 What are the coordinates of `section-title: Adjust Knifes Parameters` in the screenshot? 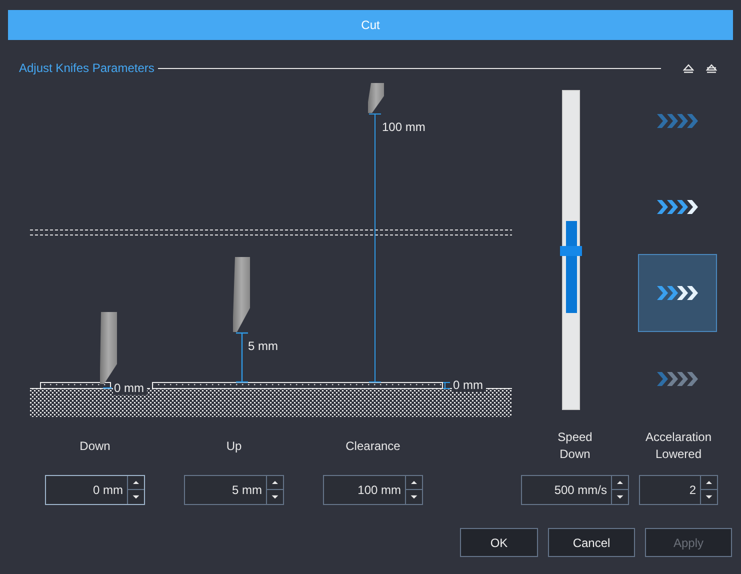 It's located at (86, 68).